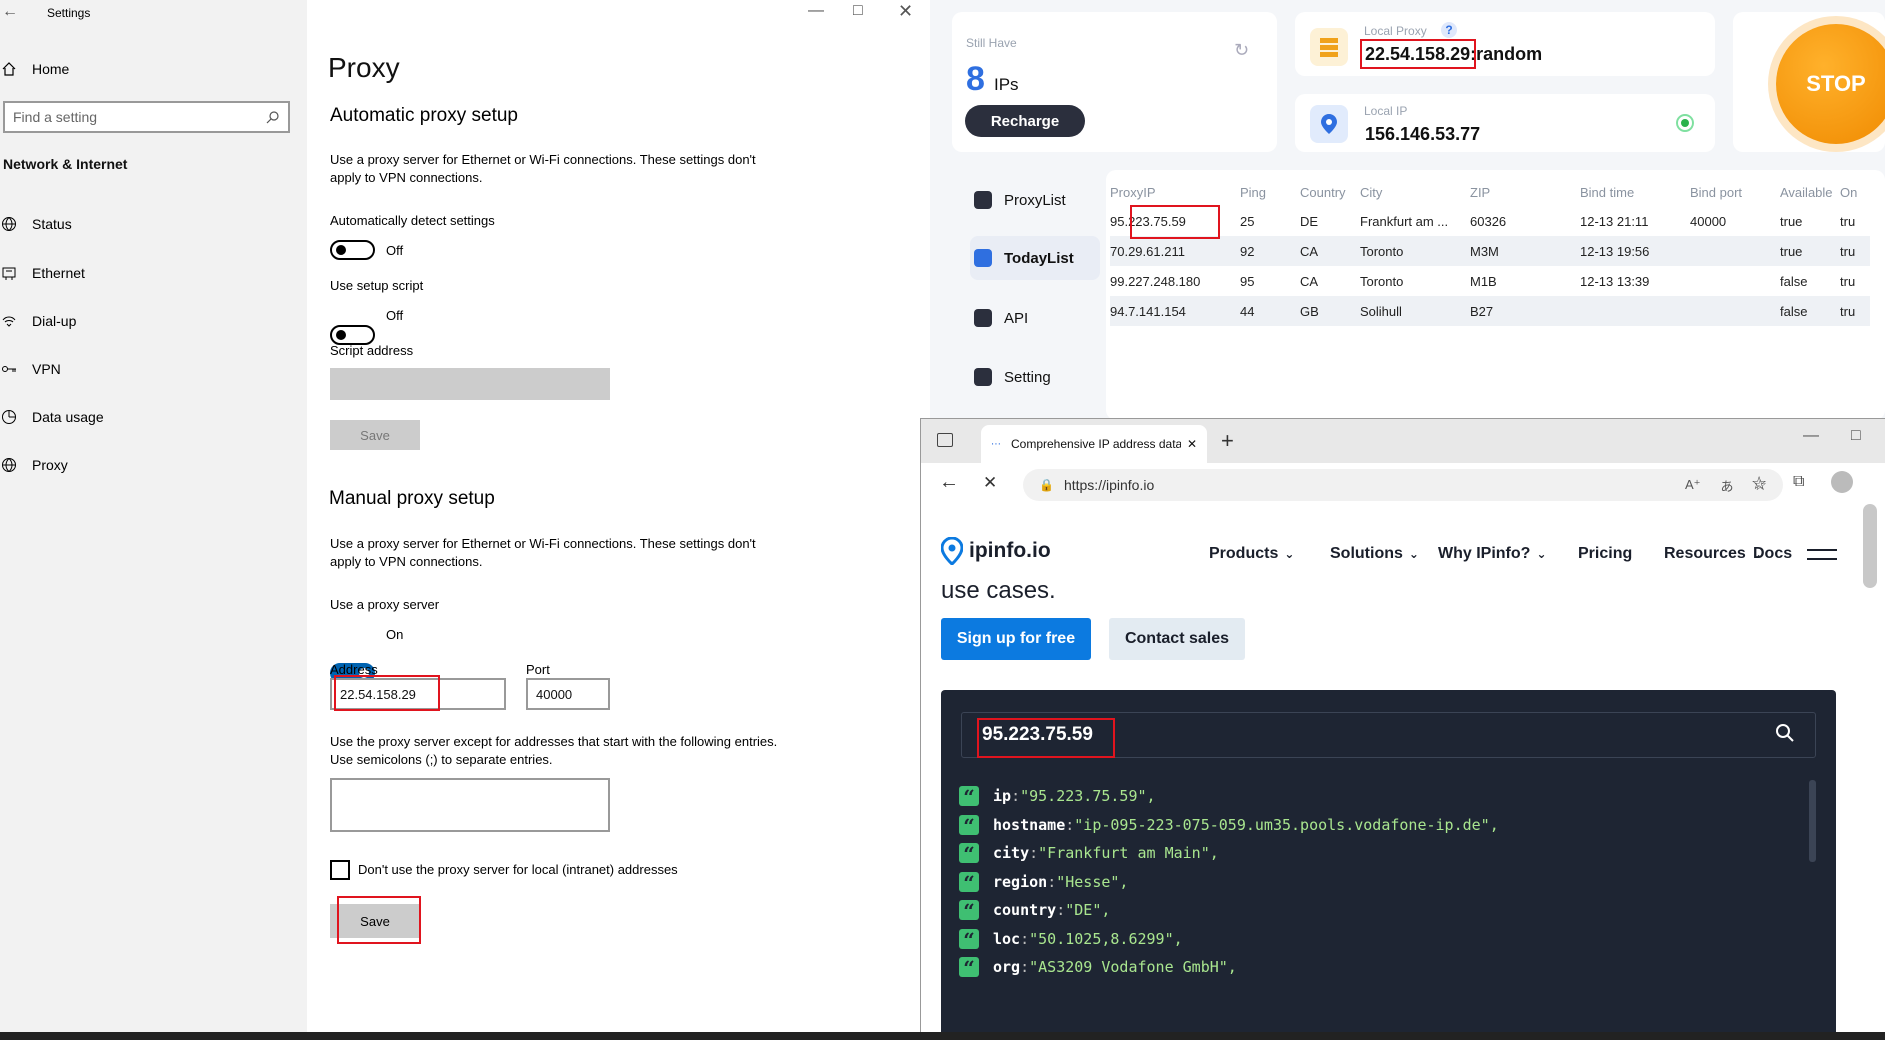  What do you see at coordinates (34, 465) in the screenshot?
I see `sidebar-item-proxy: Proxy` at bounding box center [34, 465].